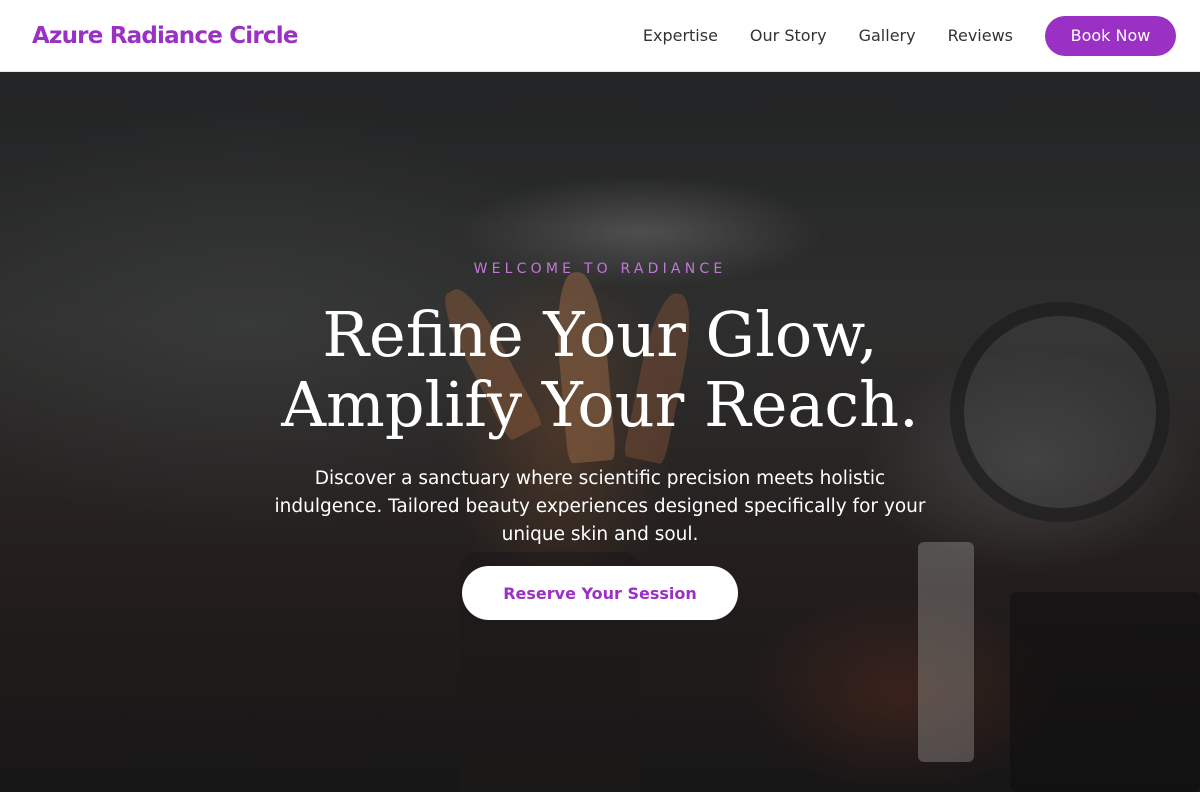 The height and width of the screenshot is (800, 1200). Describe the element at coordinates (600, 269) in the screenshot. I see `hero-eyebrow: WELCOME TO RADIANCE` at that location.